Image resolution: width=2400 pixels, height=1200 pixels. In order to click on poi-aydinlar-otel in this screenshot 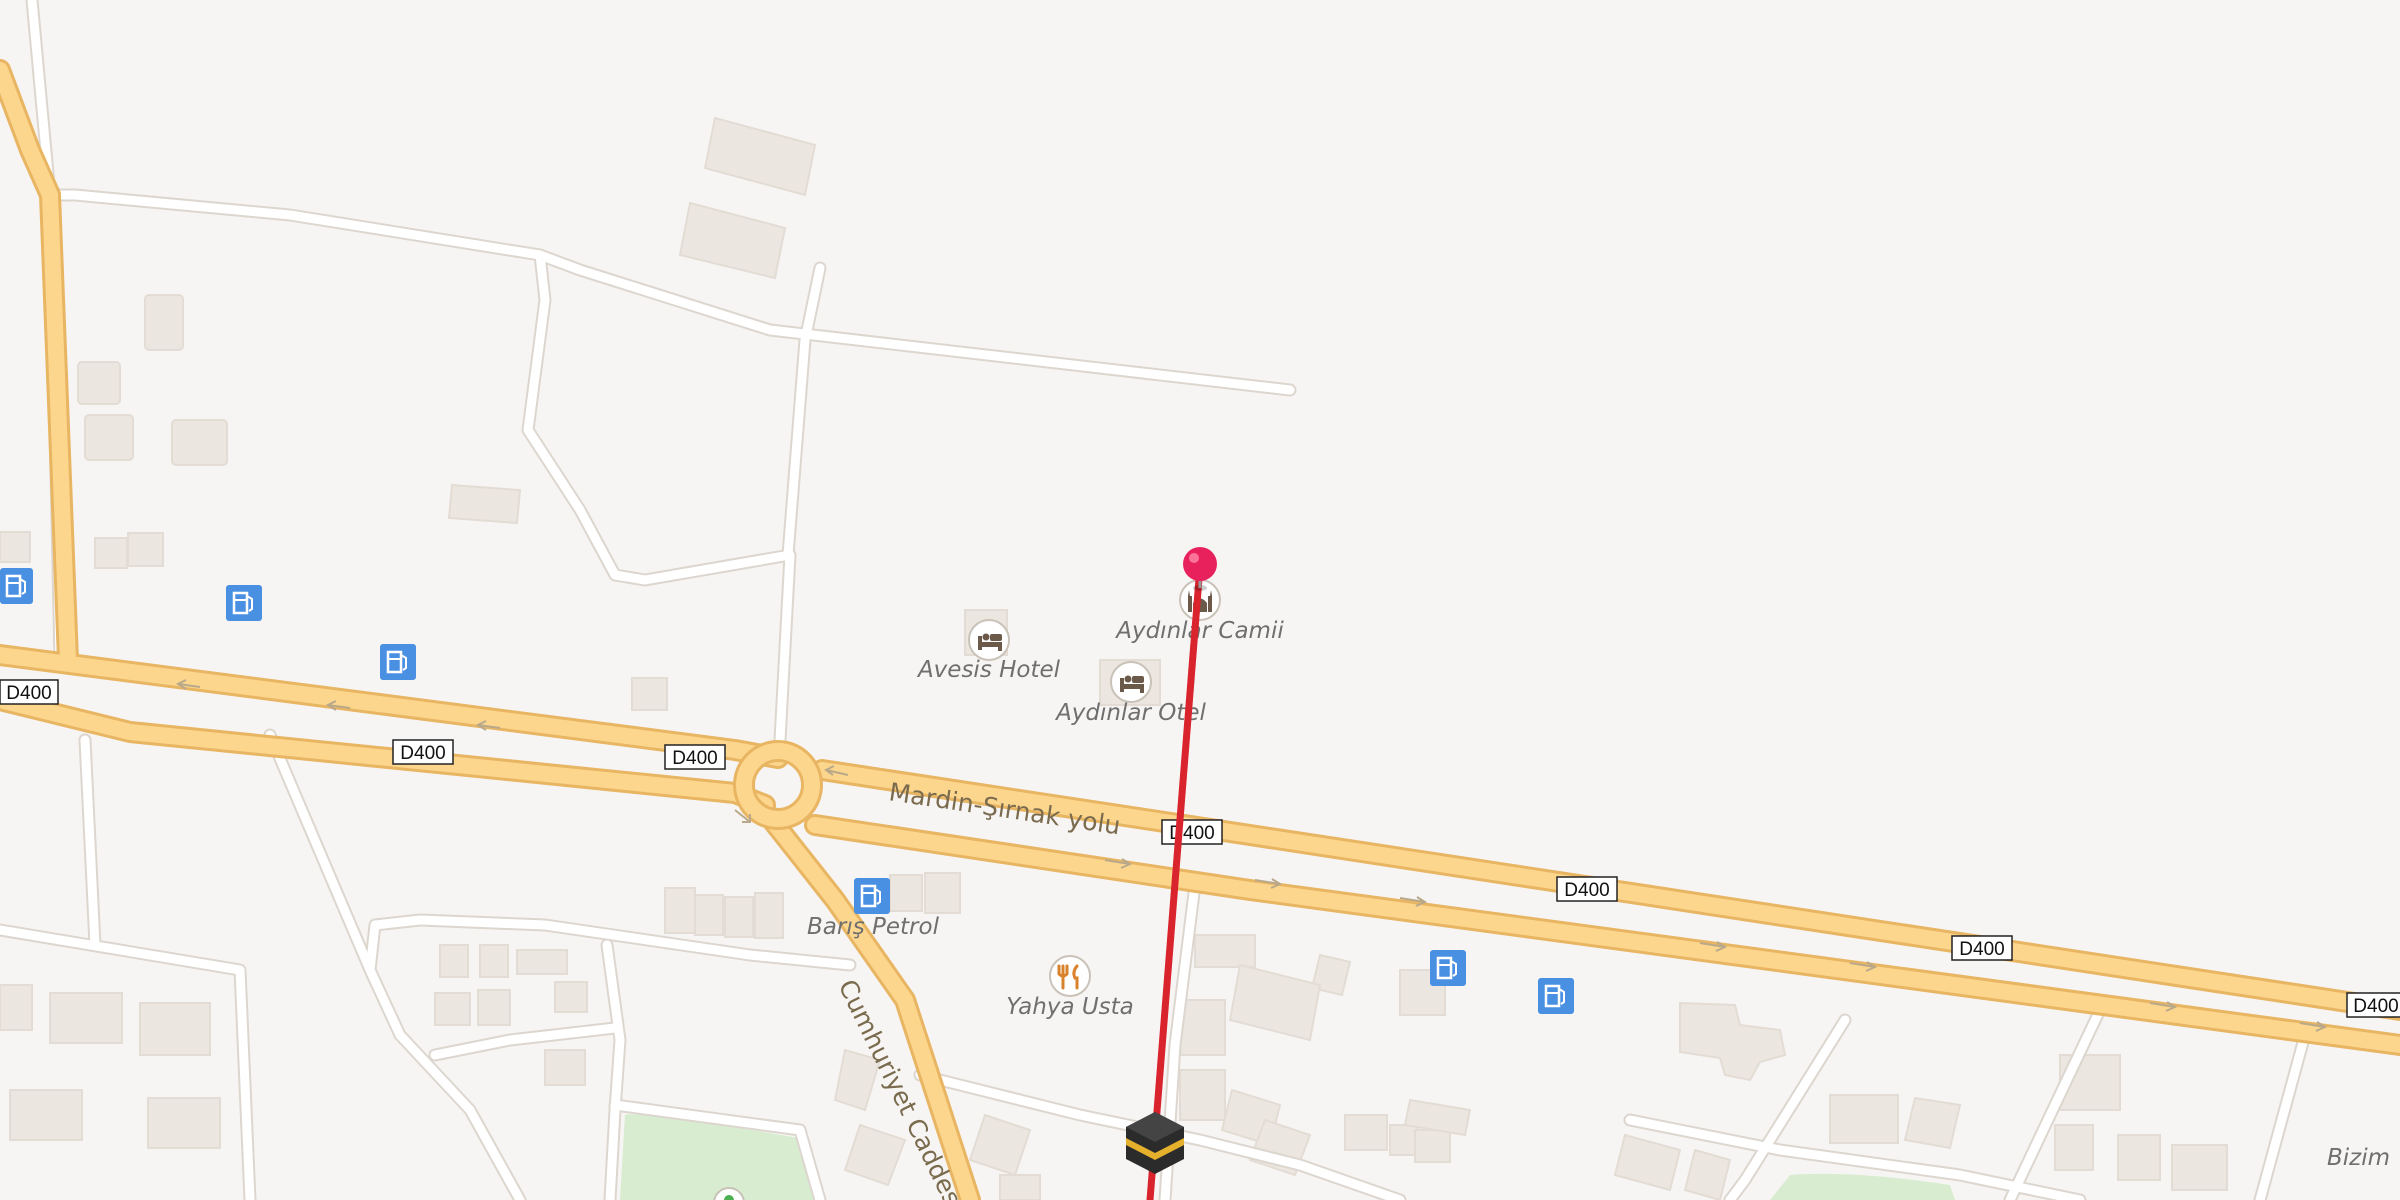, I will do `click(1131, 682)`.